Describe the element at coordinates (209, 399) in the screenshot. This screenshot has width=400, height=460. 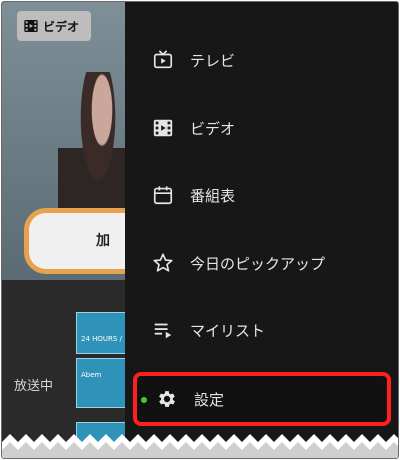
I see `menu-label: 設定` at that location.